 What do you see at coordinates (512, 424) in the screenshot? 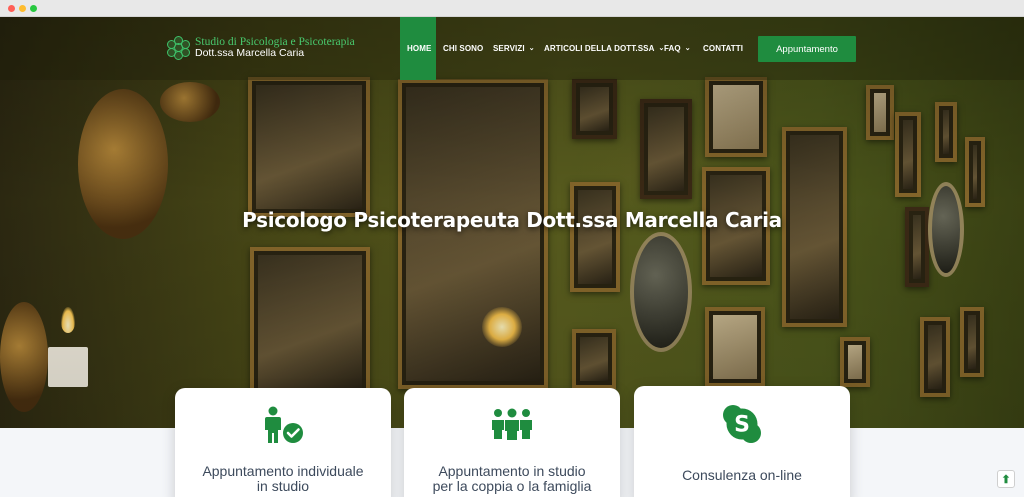
I see `group-icon` at bounding box center [512, 424].